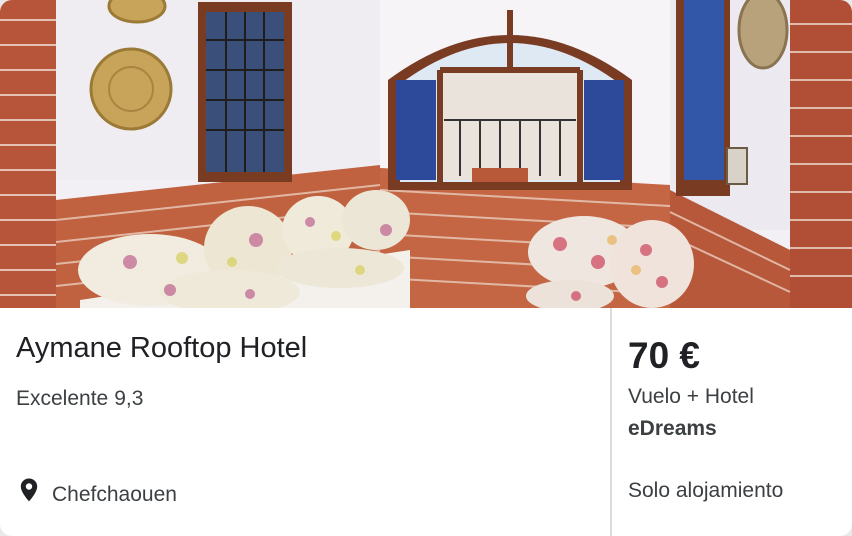  I want to click on hotel-name: Aymane Rooftop Hotel, so click(161, 348).